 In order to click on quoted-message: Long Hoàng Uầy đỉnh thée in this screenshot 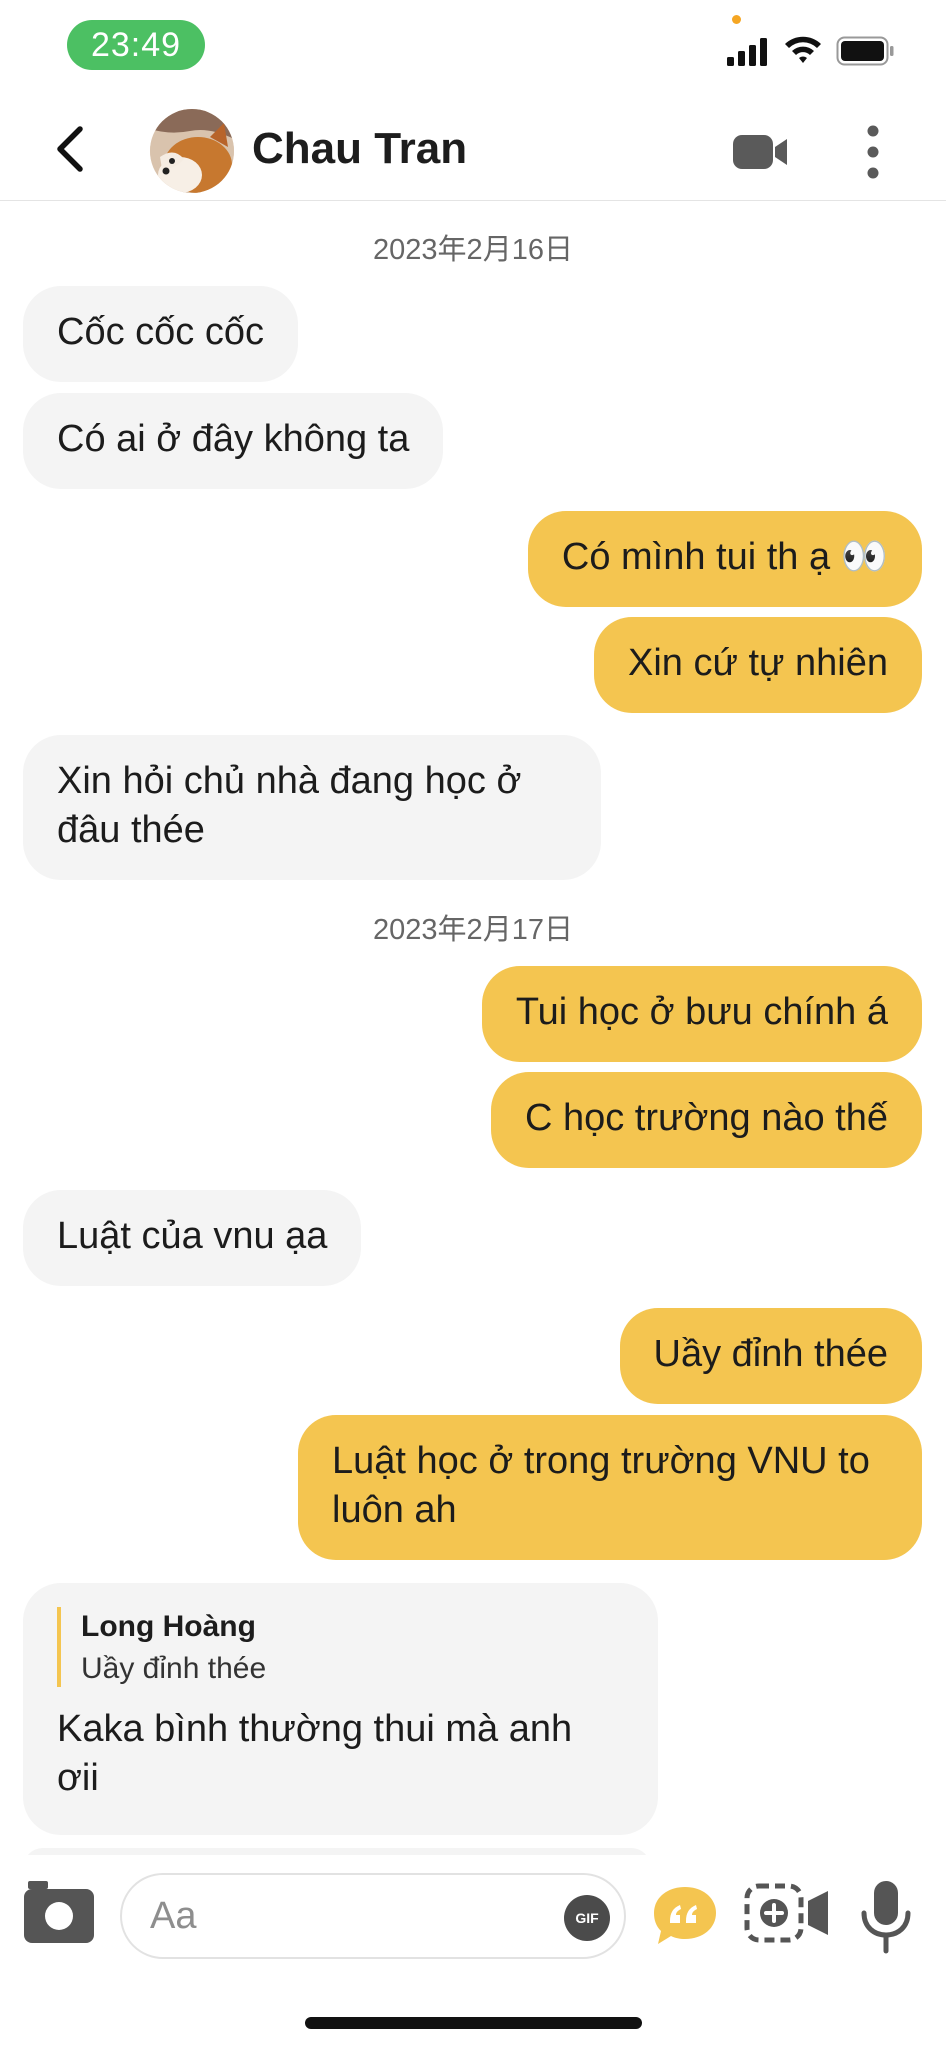, I will do `click(337, 1647)`.